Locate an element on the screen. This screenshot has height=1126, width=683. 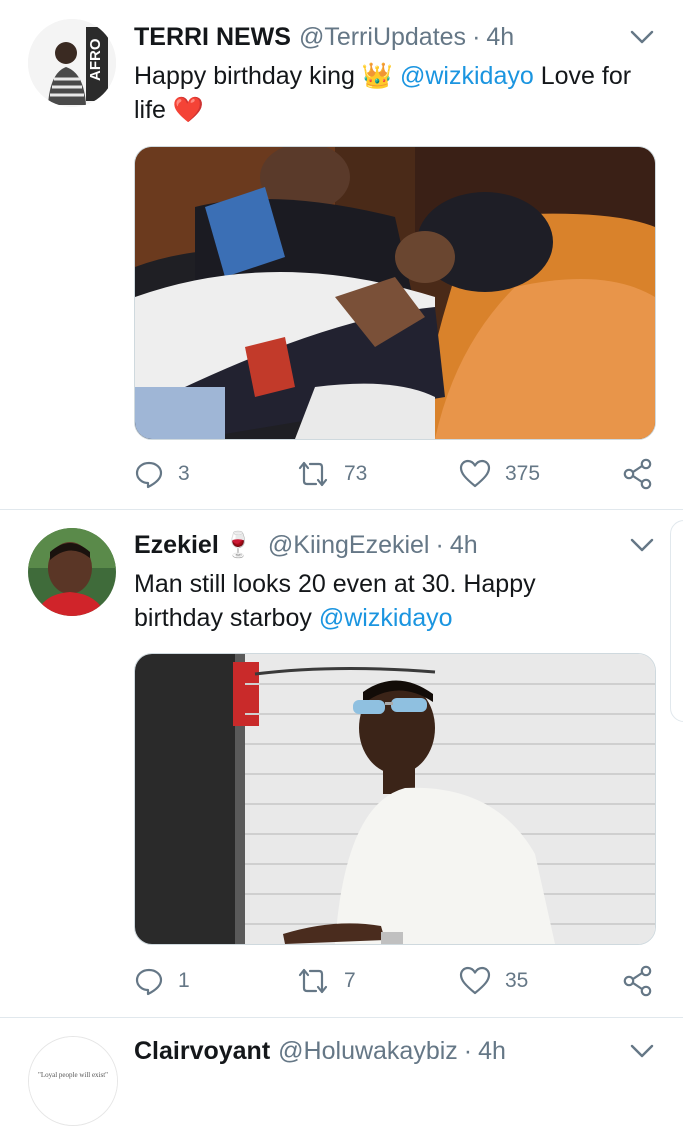
text-space is located at coordinates (396, 76).